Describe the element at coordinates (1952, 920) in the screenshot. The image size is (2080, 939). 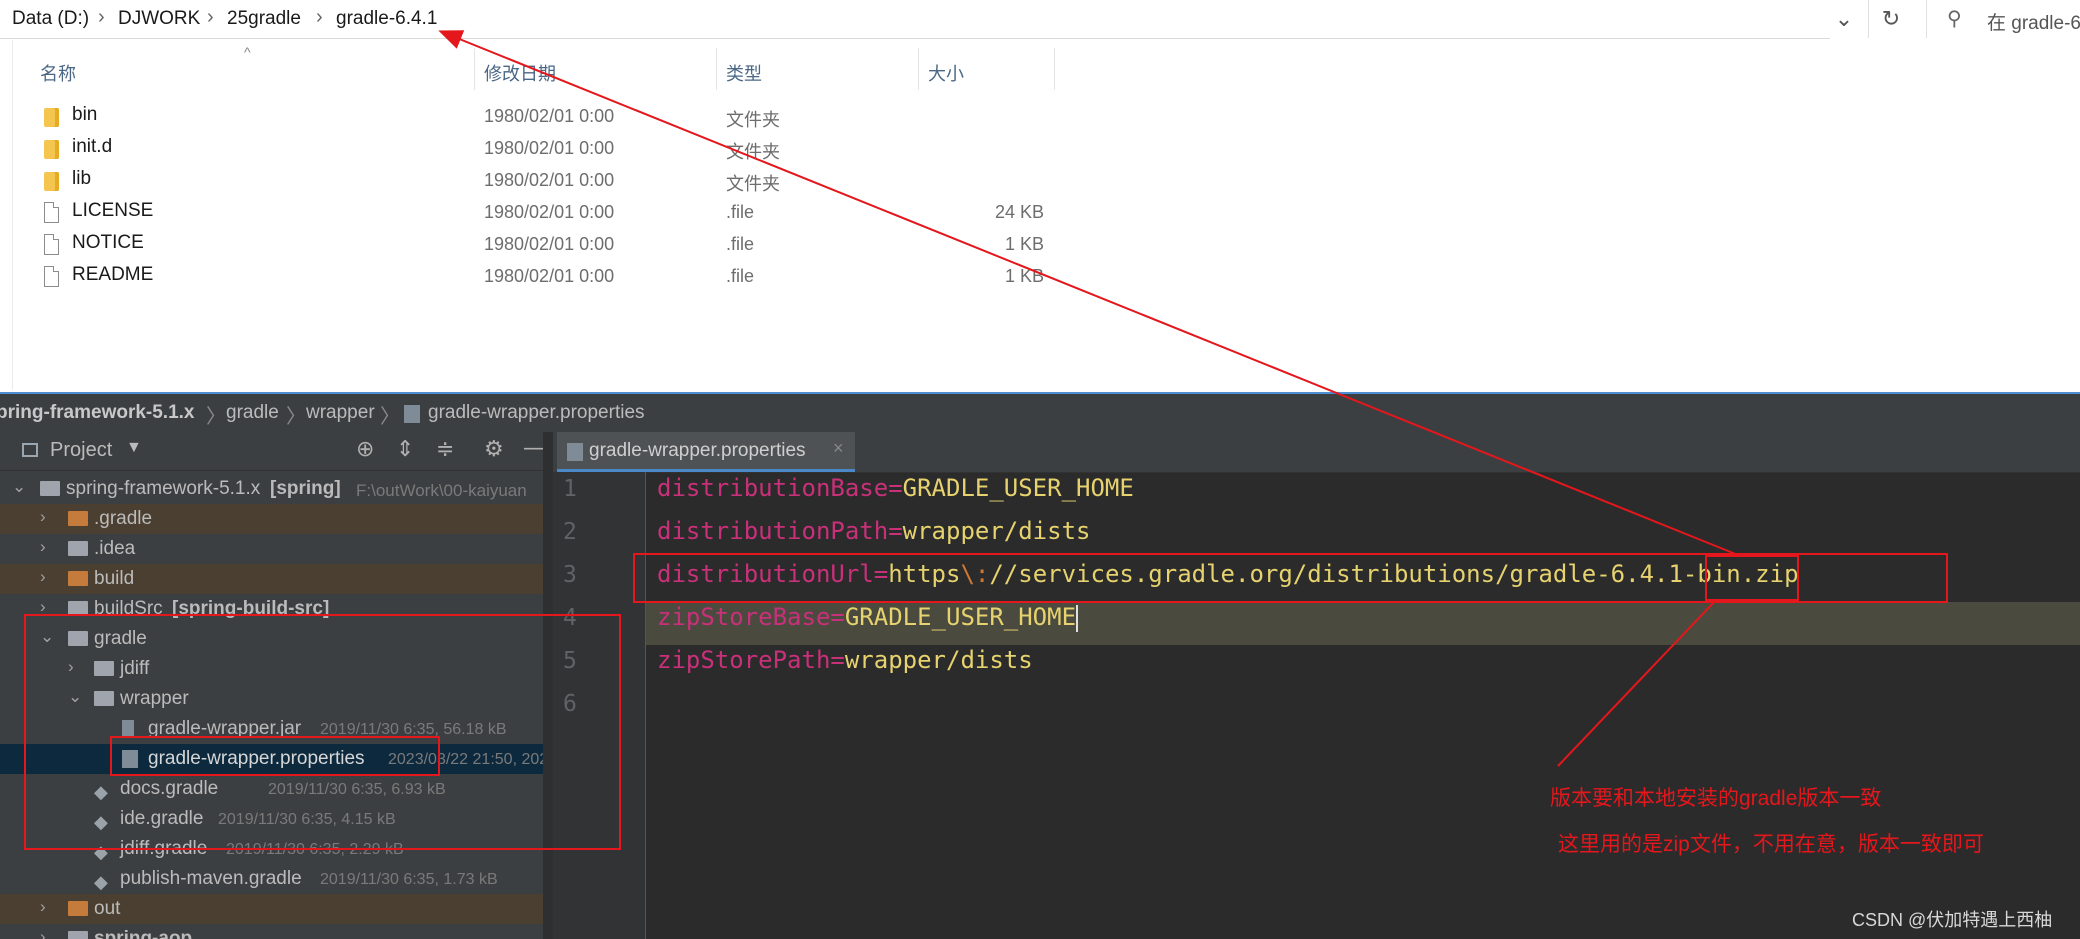
I see `watermark: CSDN @伏加特遇上西柚` at that location.